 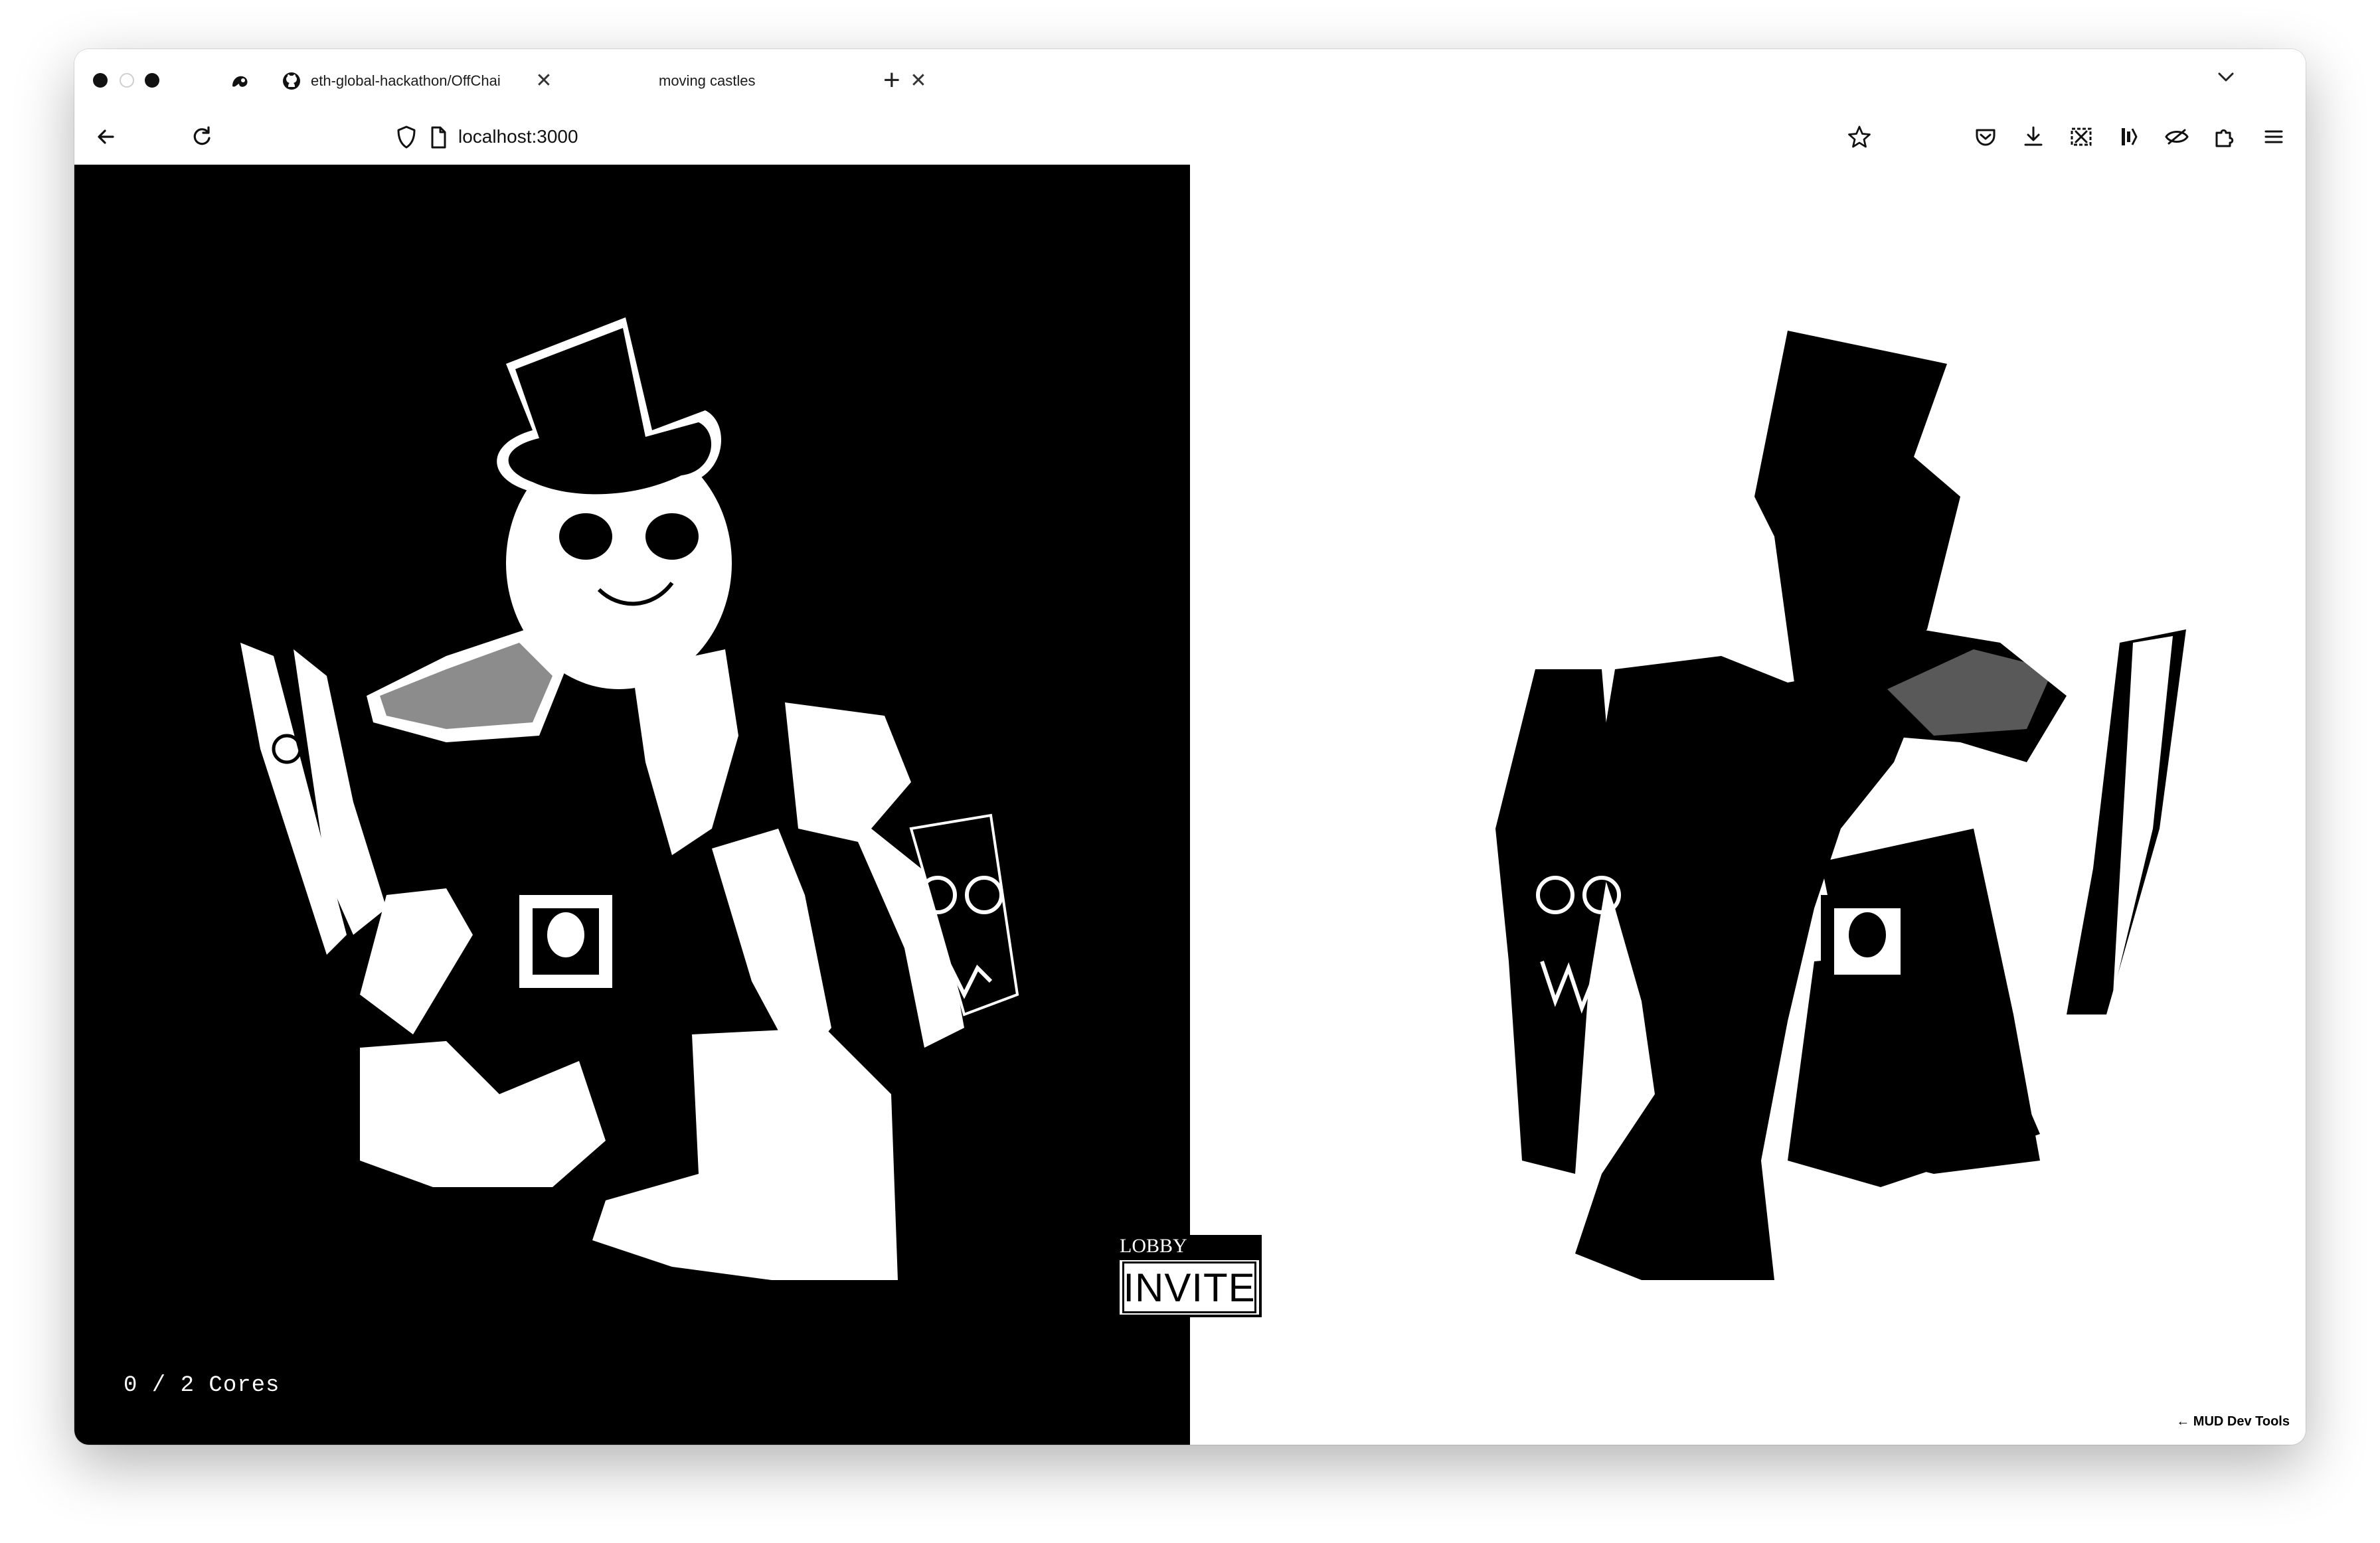 I want to click on firefox-view-icon, so click(x=240, y=82).